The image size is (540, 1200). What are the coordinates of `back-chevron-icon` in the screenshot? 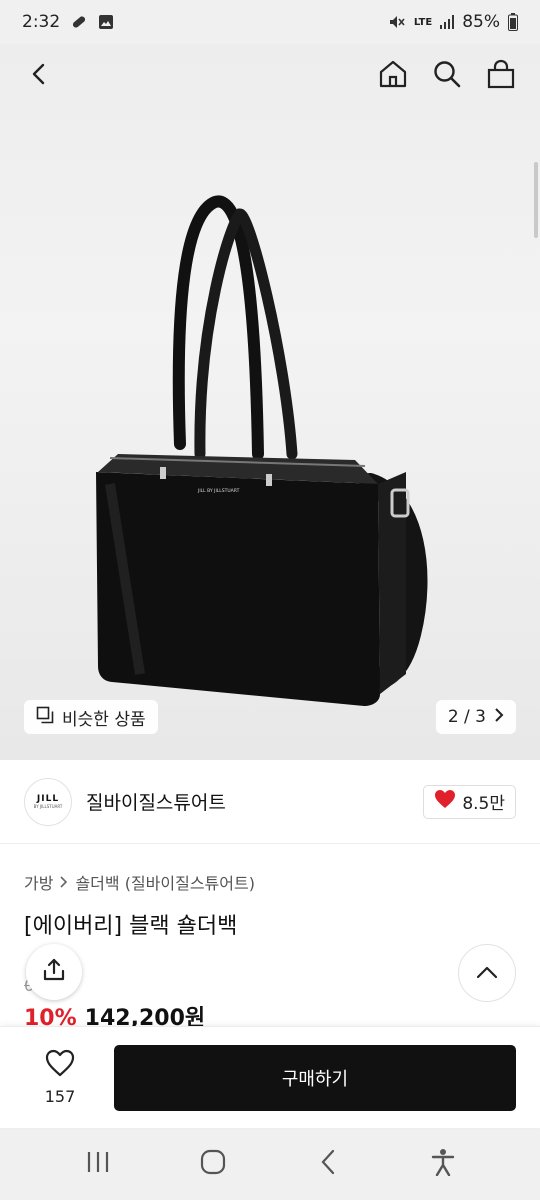 It's located at (328, 1164).